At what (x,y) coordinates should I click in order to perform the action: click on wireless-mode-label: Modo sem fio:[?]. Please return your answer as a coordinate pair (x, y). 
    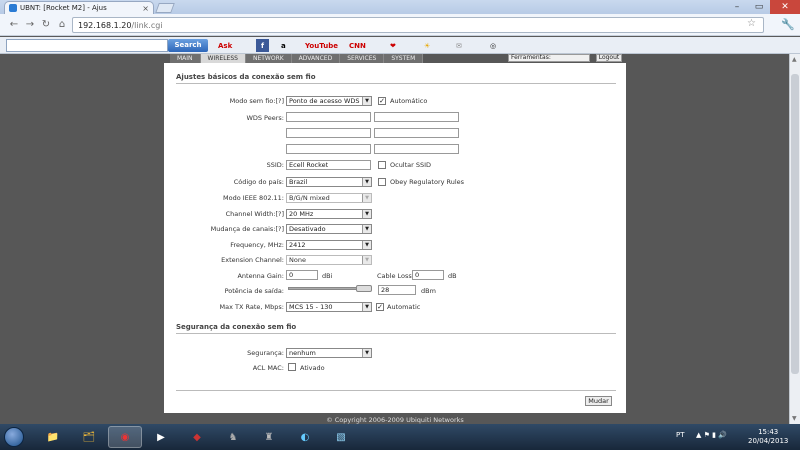
    Looking at the image, I should click on (256, 101).